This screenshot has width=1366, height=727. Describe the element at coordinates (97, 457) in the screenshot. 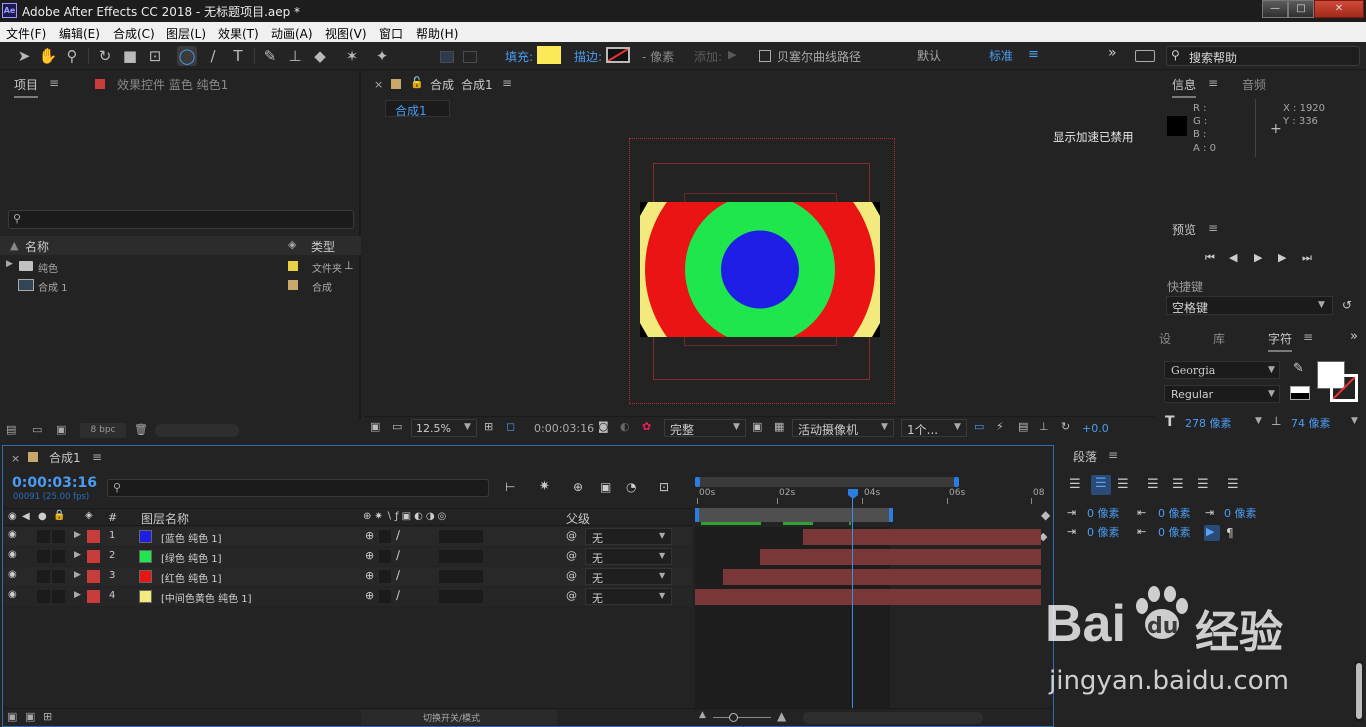

I see `timeline-menu-icon: ≡` at that location.